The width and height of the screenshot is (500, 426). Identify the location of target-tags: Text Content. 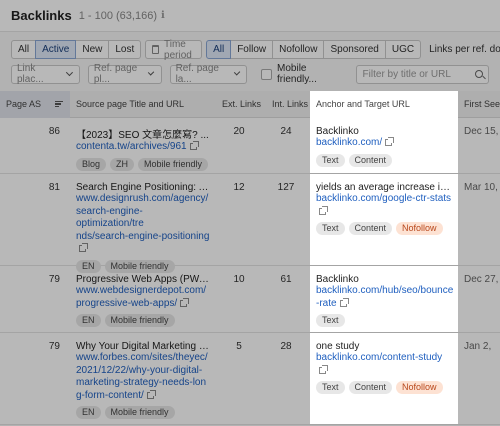
(384, 160).